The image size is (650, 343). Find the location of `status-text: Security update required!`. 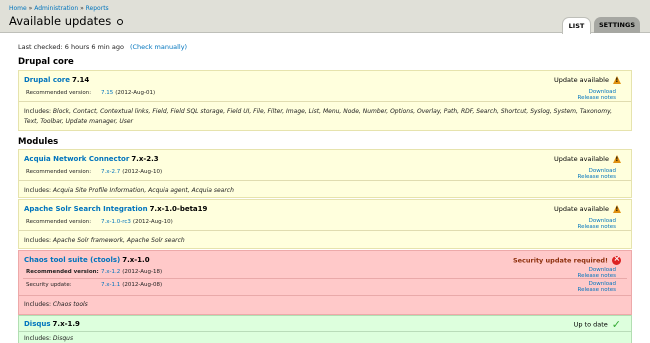

status-text: Security update required! is located at coordinates (560, 260).